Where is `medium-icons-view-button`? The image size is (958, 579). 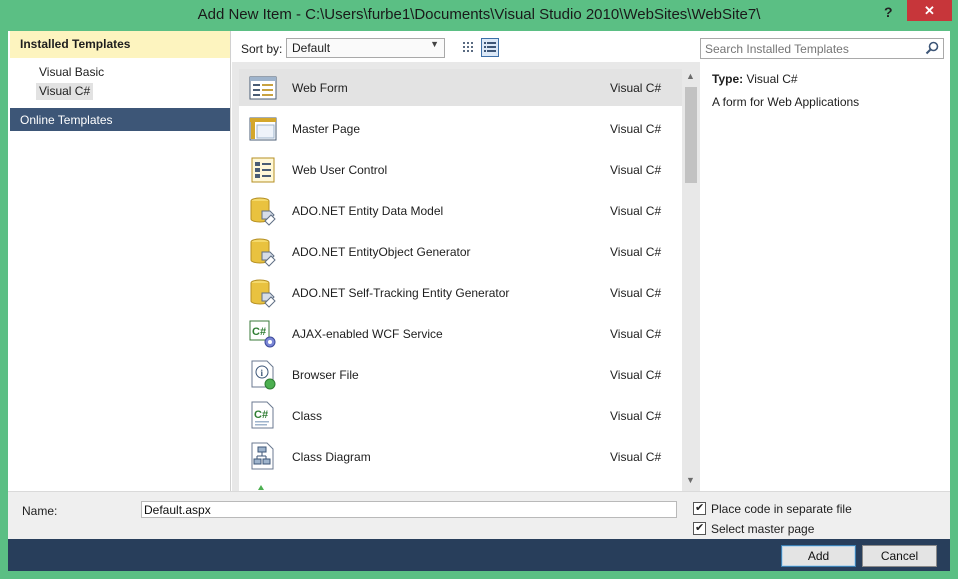
medium-icons-view-button is located at coordinates (469, 47).